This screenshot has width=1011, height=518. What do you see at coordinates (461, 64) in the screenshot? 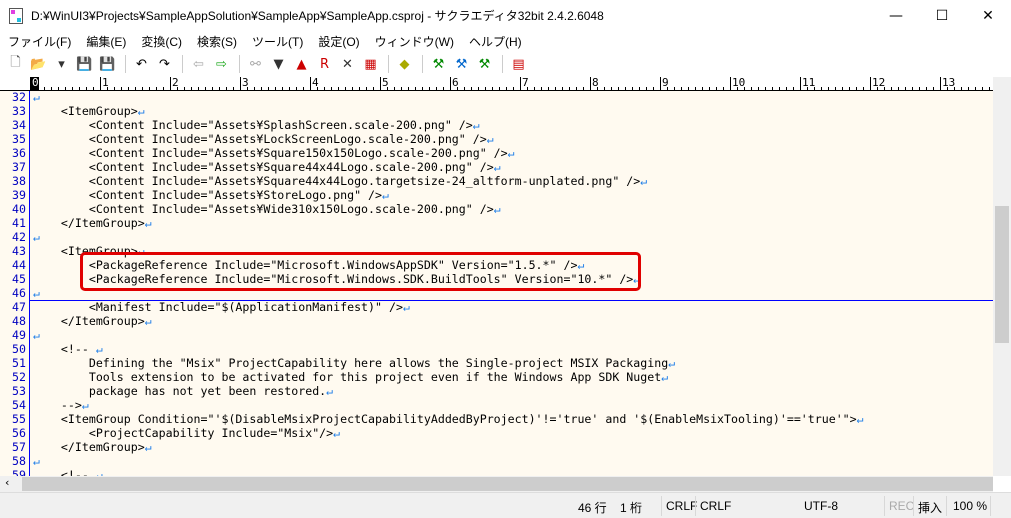
I see `settings-type-icon: ⚒` at bounding box center [461, 64].